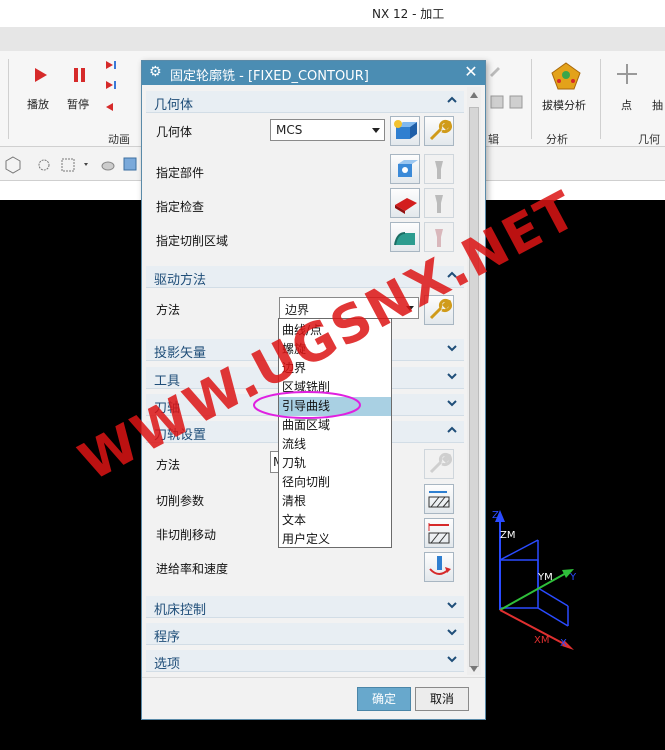 The image size is (665, 750). I want to click on cutting-params-label: 切削参数, so click(180, 501).